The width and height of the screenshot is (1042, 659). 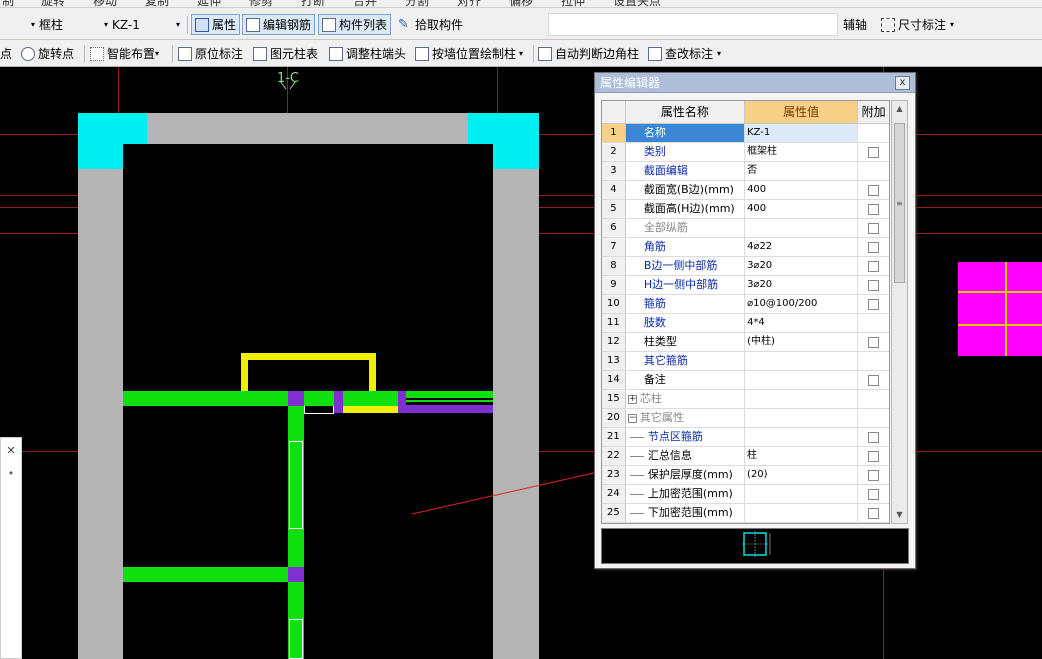 What do you see at coordinates (355, 24) in the screenshot?
I see `component-list-button: 构件列表` at bounding box center [355, 24].